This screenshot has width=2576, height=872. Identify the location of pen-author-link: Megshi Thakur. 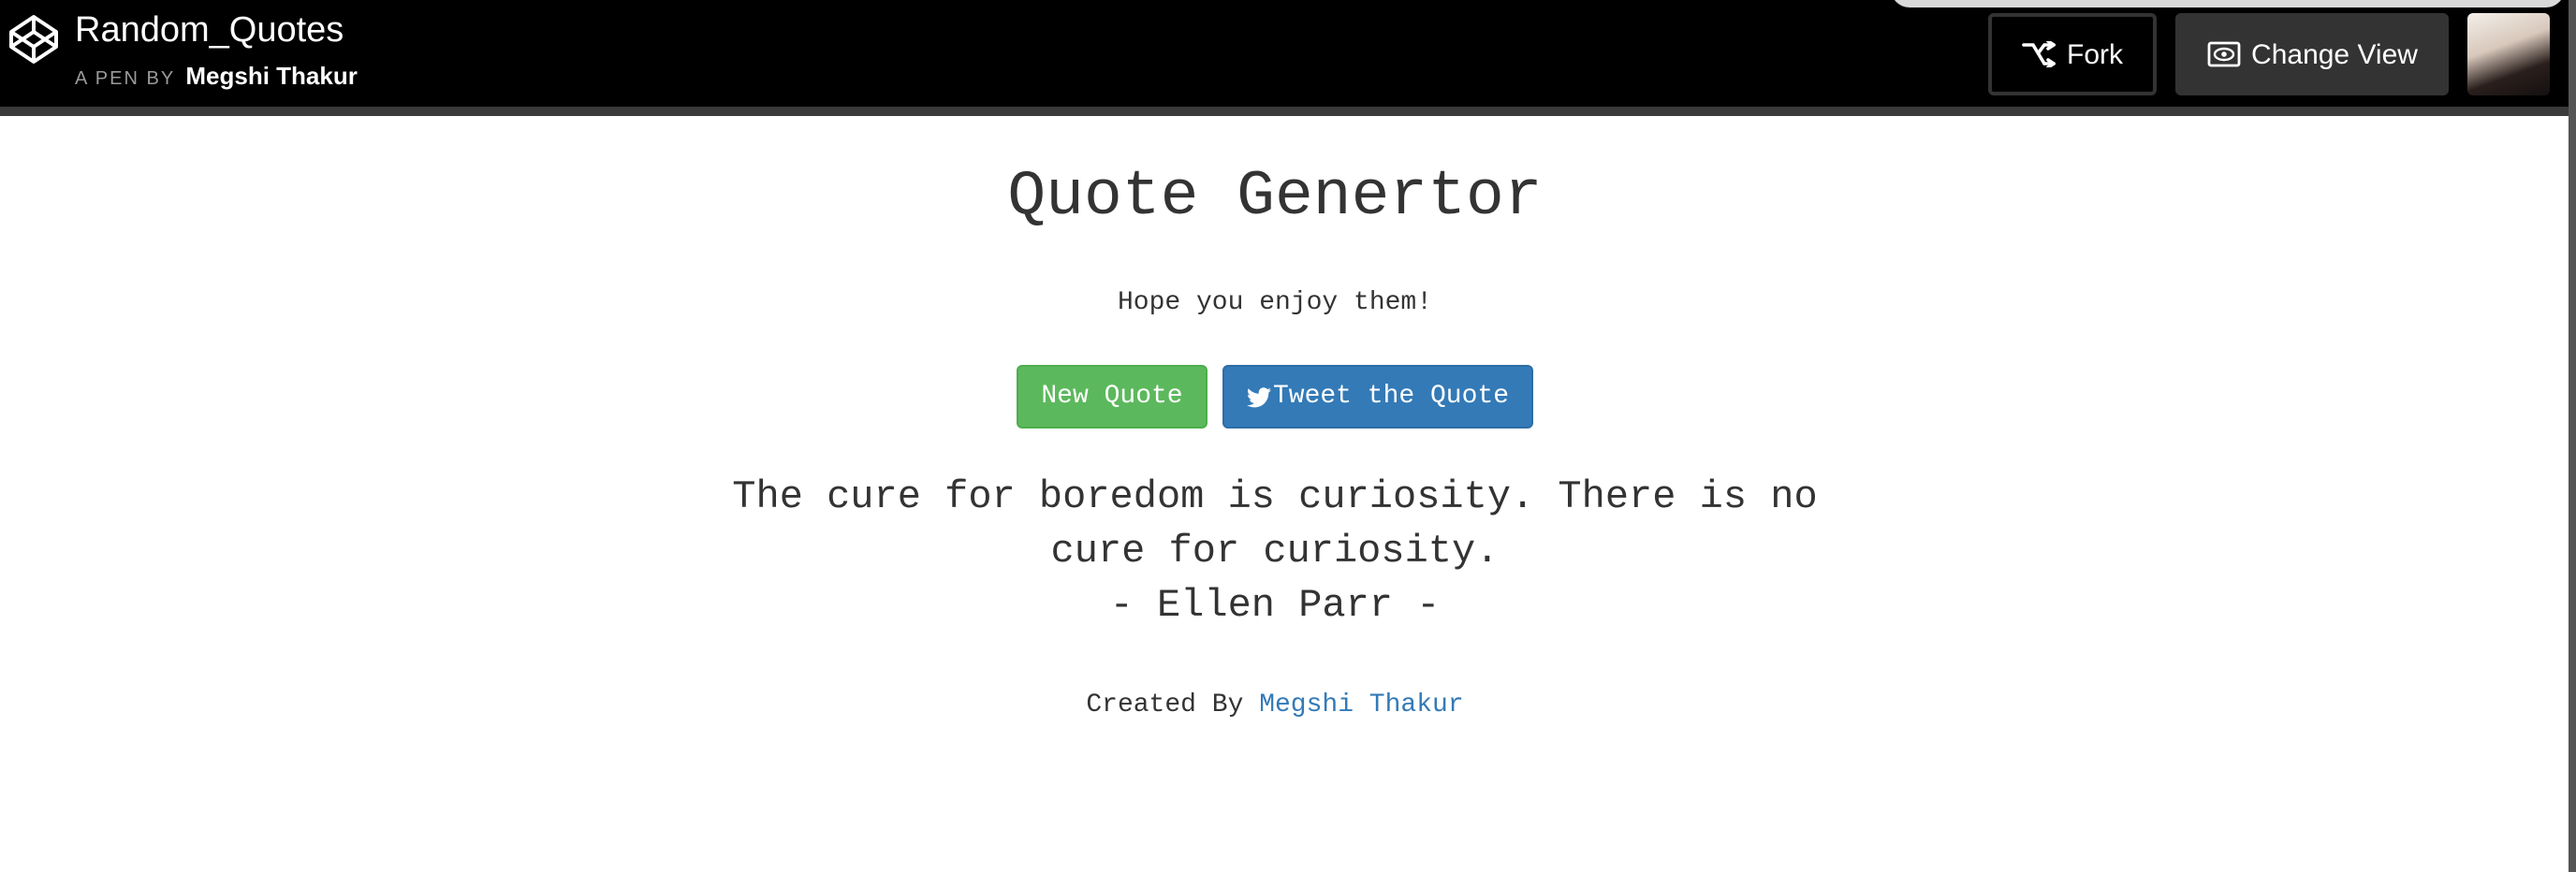
(271, 76).